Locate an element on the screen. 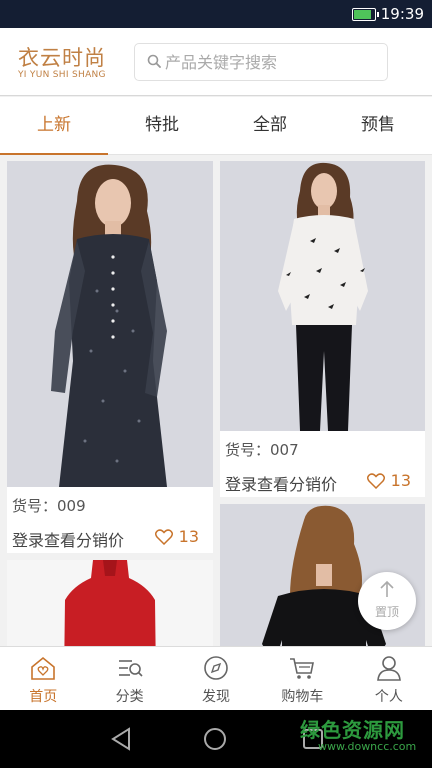 The width and height of the screenshot is (432, 768). search-icon is located at coordinates (154, 61).